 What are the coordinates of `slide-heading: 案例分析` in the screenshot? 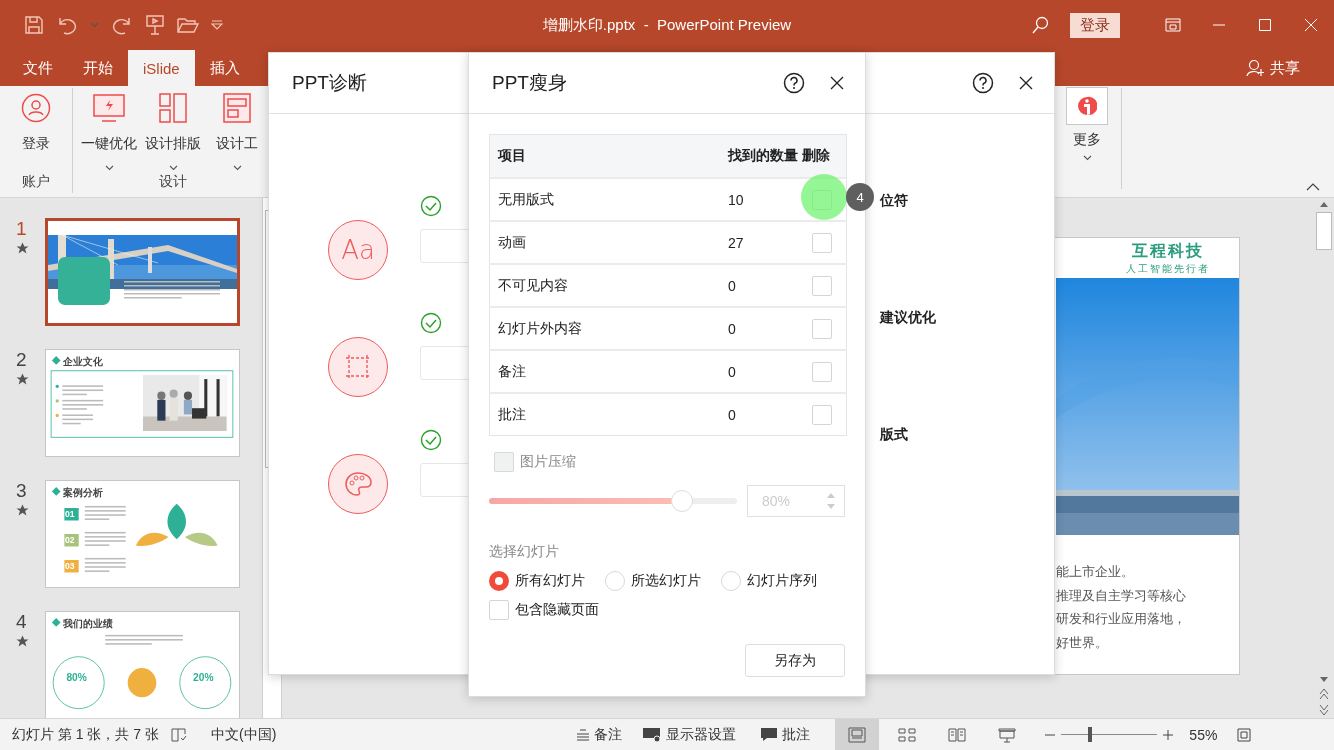 It's located at (83, 492).